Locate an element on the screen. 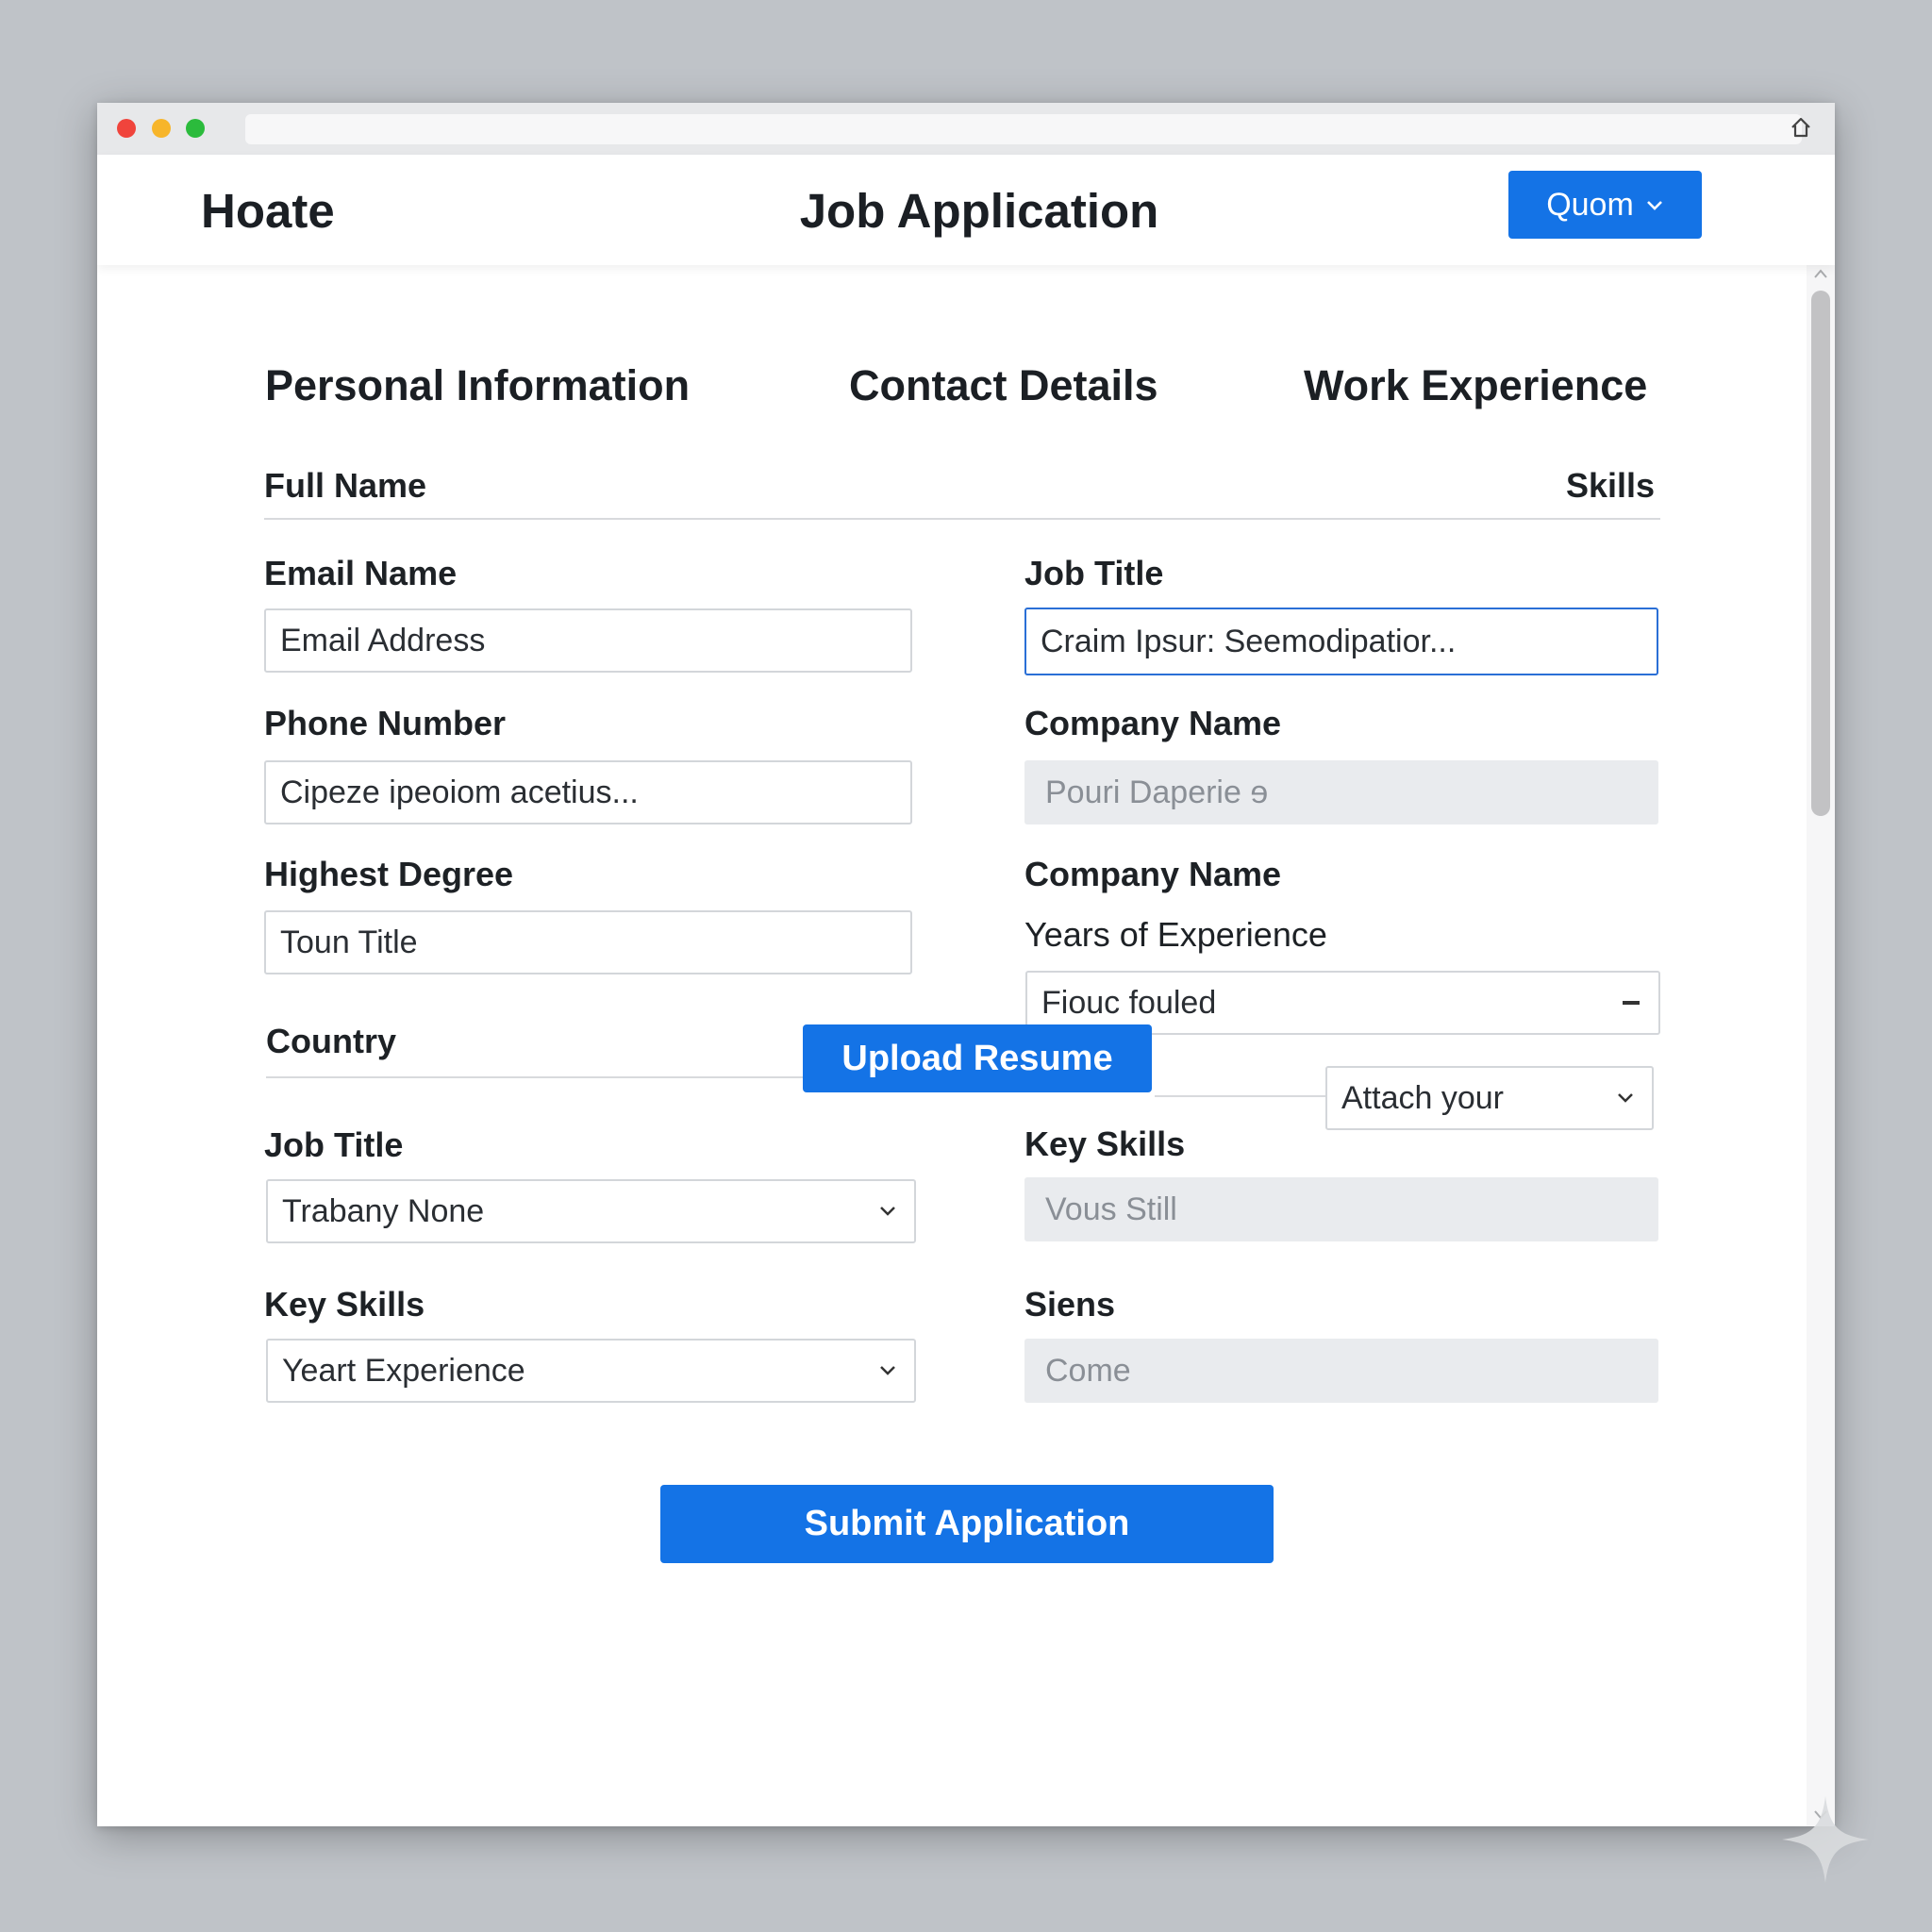 This screenshot has width=1932, height=1932. section-contact-details: Contact Details is located at coordinates (1003, 385).